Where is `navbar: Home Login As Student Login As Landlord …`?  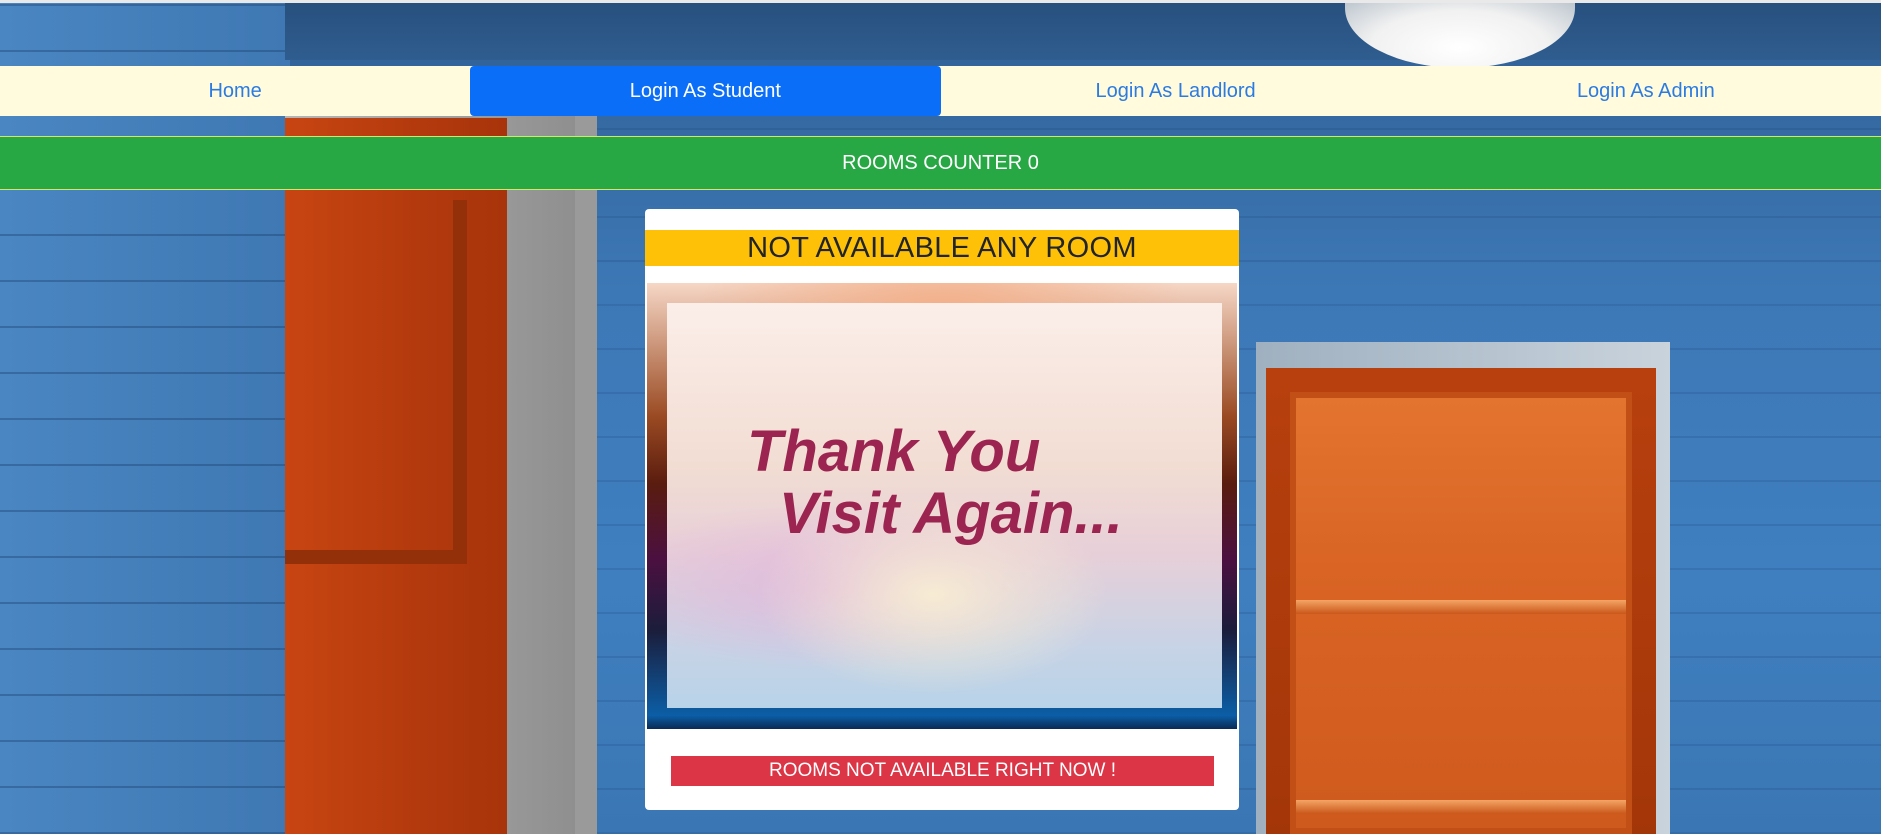 navbar: Home Login As Student Login As Landlord … is located at coordinates (940, 91).